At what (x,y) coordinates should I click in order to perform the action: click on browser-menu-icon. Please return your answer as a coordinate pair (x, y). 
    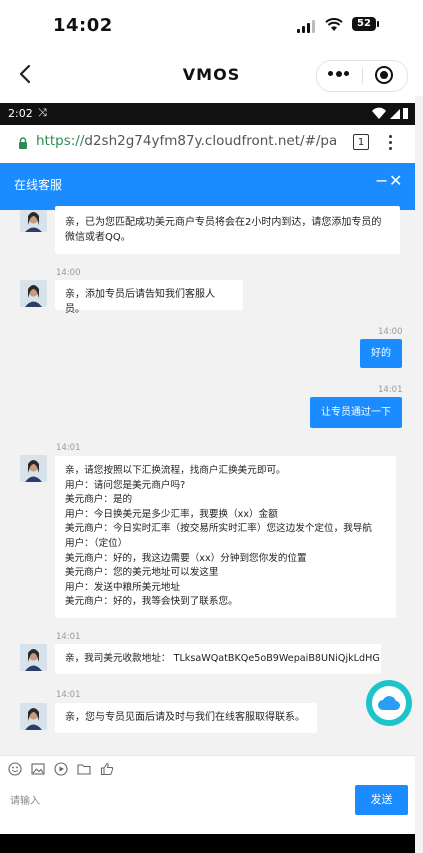
    Looking at the image, I should click on (391, 143).